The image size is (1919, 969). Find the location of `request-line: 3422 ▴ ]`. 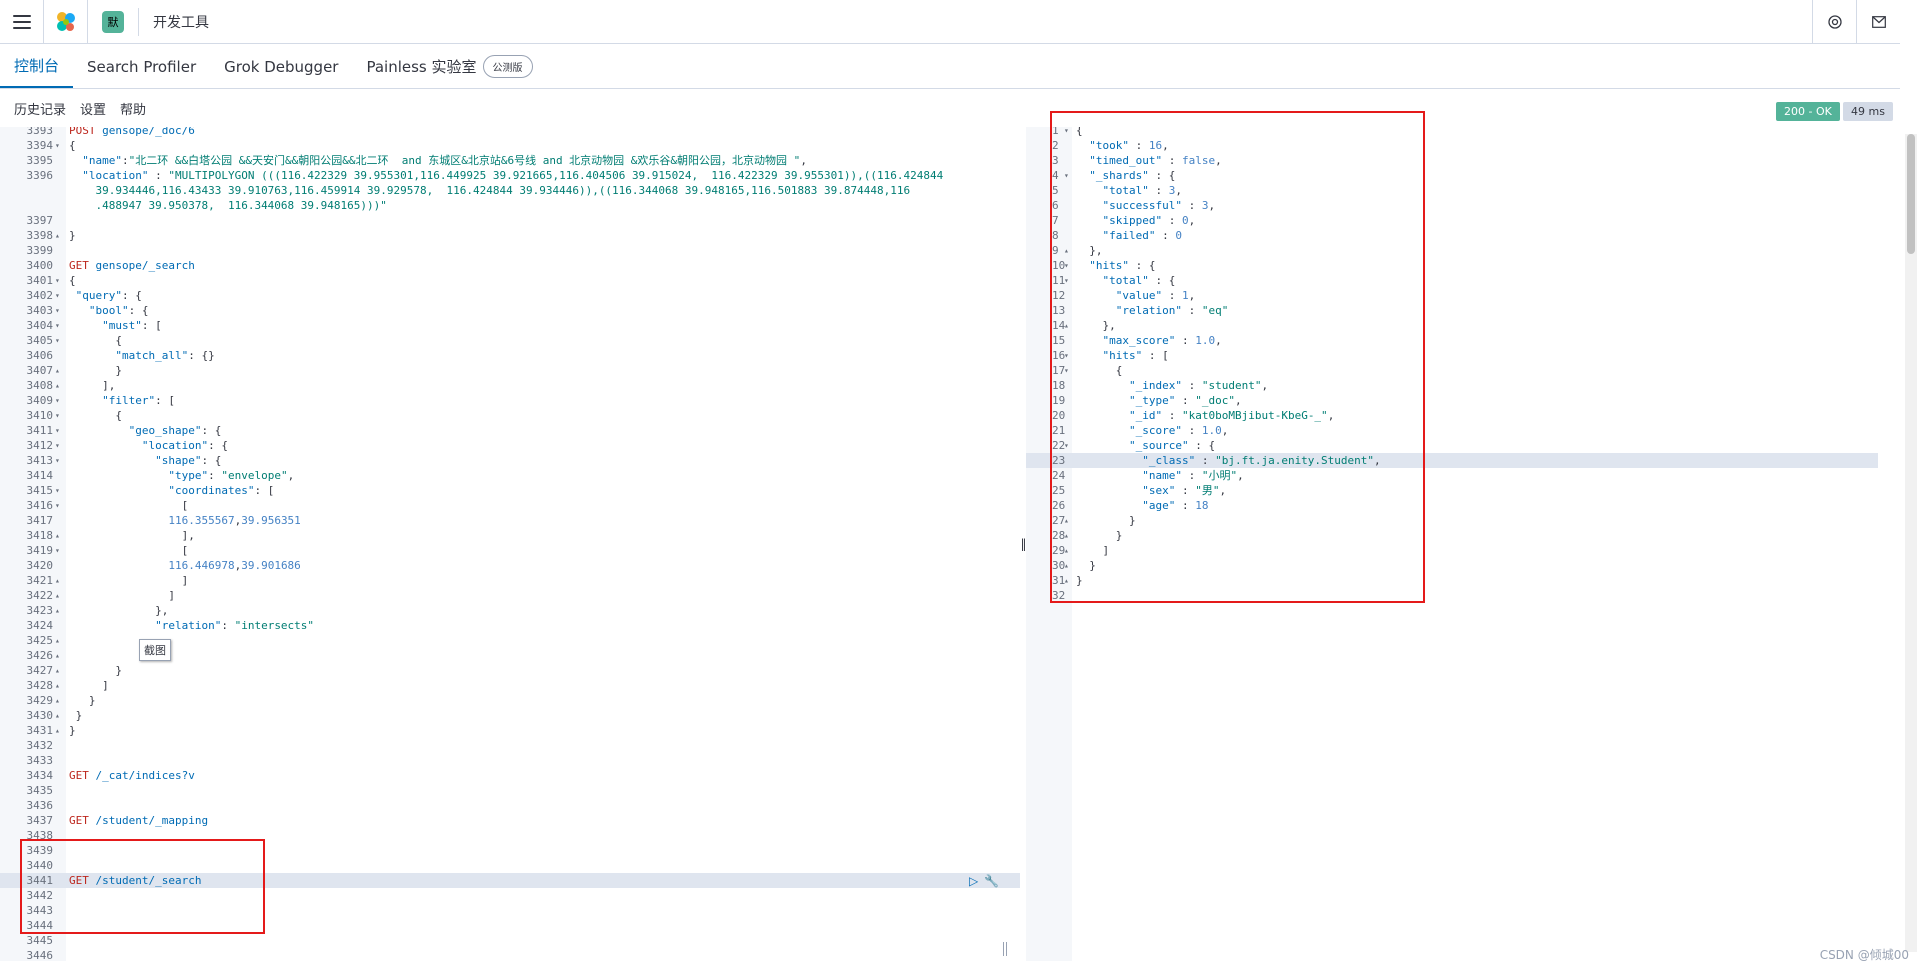

request-line: 3422 ▴ ] is located at coordinates (510, 595).